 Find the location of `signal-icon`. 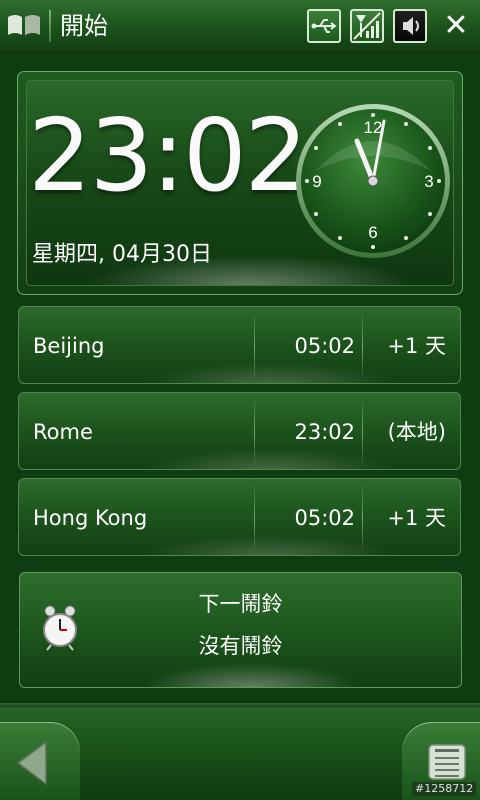

signal-icon is located at coordinates (367, 26).